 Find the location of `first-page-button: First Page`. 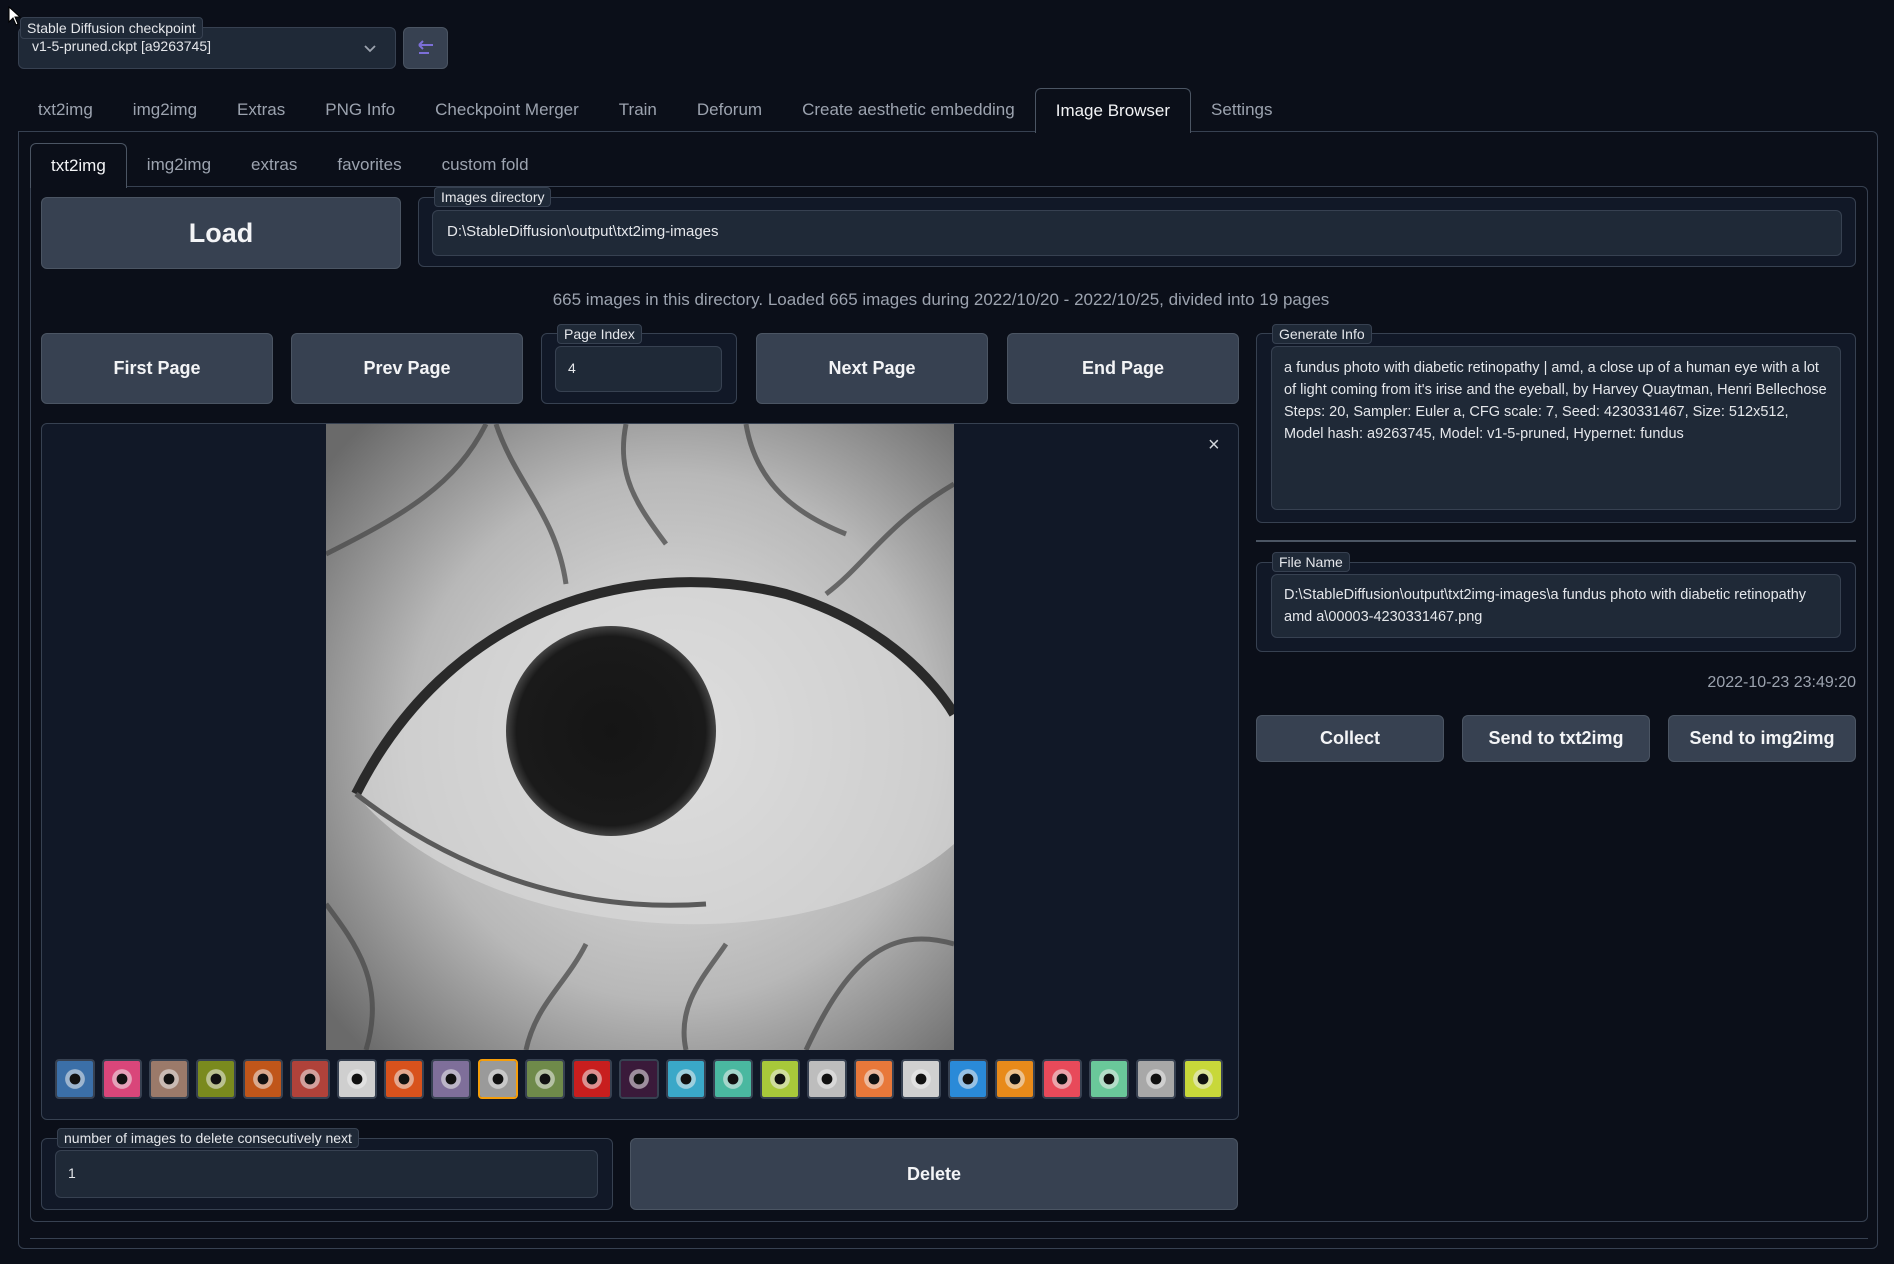

first-page-button: First Page is located at coordinates (157, 368).